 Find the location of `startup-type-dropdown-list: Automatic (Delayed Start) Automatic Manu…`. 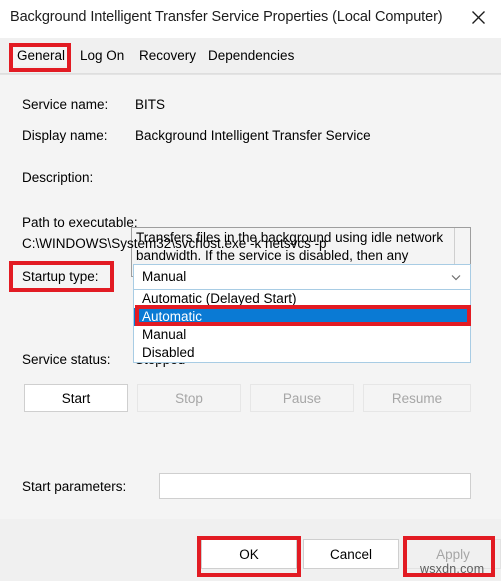

startup-type-dropdown-list: Automatic (Delayed Start) Automatic Manu… is located at coordinates (302, 326).